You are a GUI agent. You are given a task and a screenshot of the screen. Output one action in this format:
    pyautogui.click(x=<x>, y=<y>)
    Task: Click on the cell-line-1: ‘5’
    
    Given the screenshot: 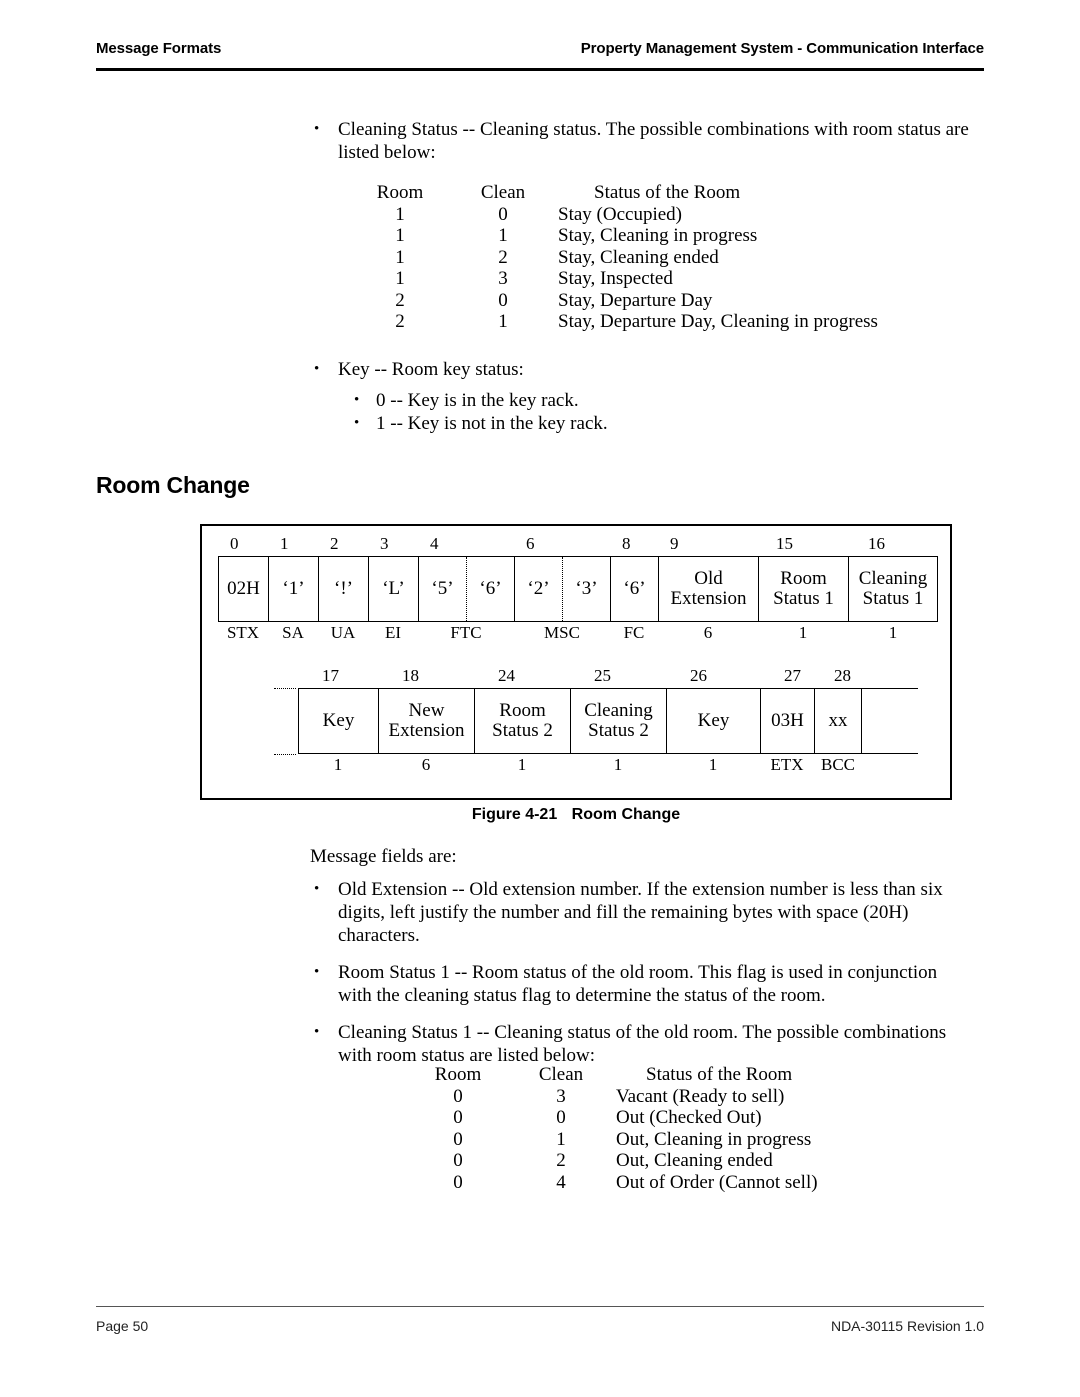 What is the action you would take?
    pyautogui.click(x=442, y=588)
    